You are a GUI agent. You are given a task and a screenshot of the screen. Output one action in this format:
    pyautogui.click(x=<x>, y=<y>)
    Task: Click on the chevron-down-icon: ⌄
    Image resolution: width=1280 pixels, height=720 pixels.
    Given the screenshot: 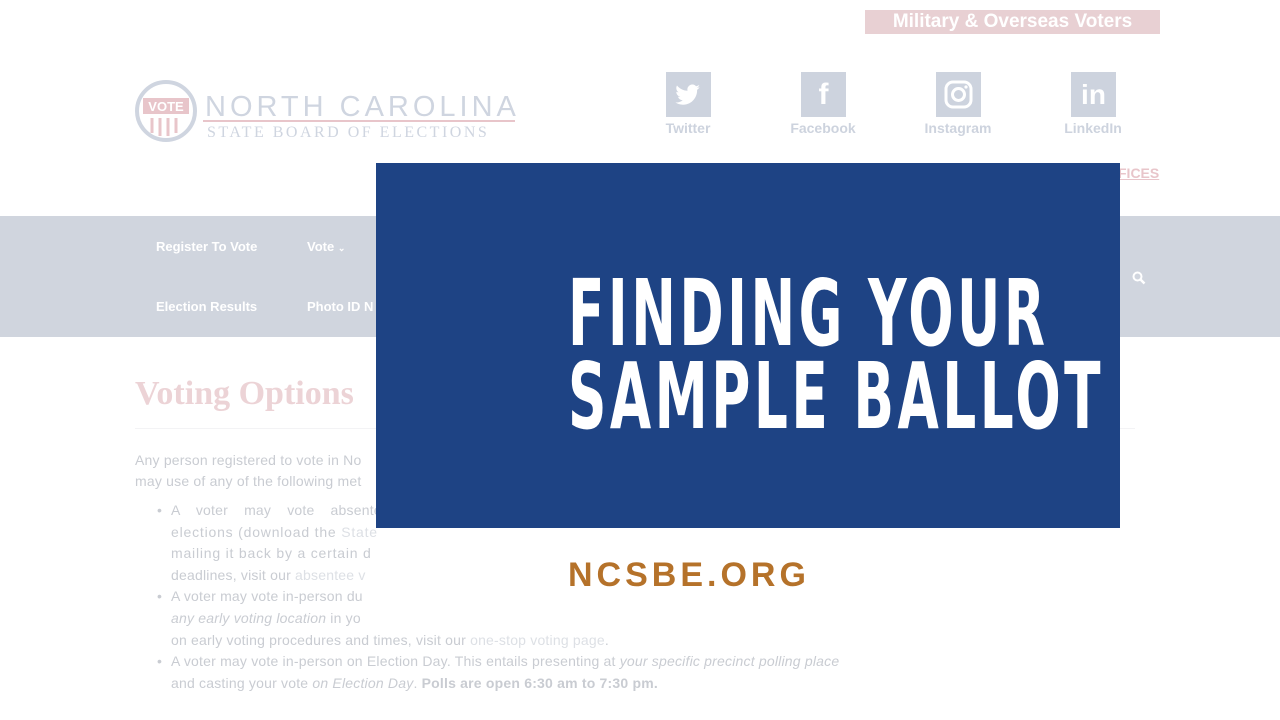 What is the action you would take?
    pyautogui.click(x=341, y=248)
    